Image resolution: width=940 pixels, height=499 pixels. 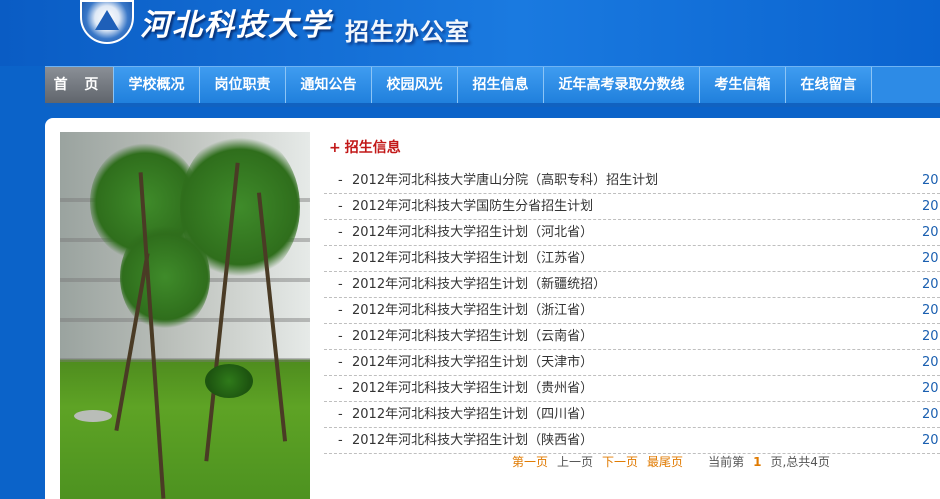 What do you see at coordinates (632, 389) in the screenshot?
I see `list-item: -2012年河北科技大学招生计划（贵州省） 20` at bounding box center [632, 389].